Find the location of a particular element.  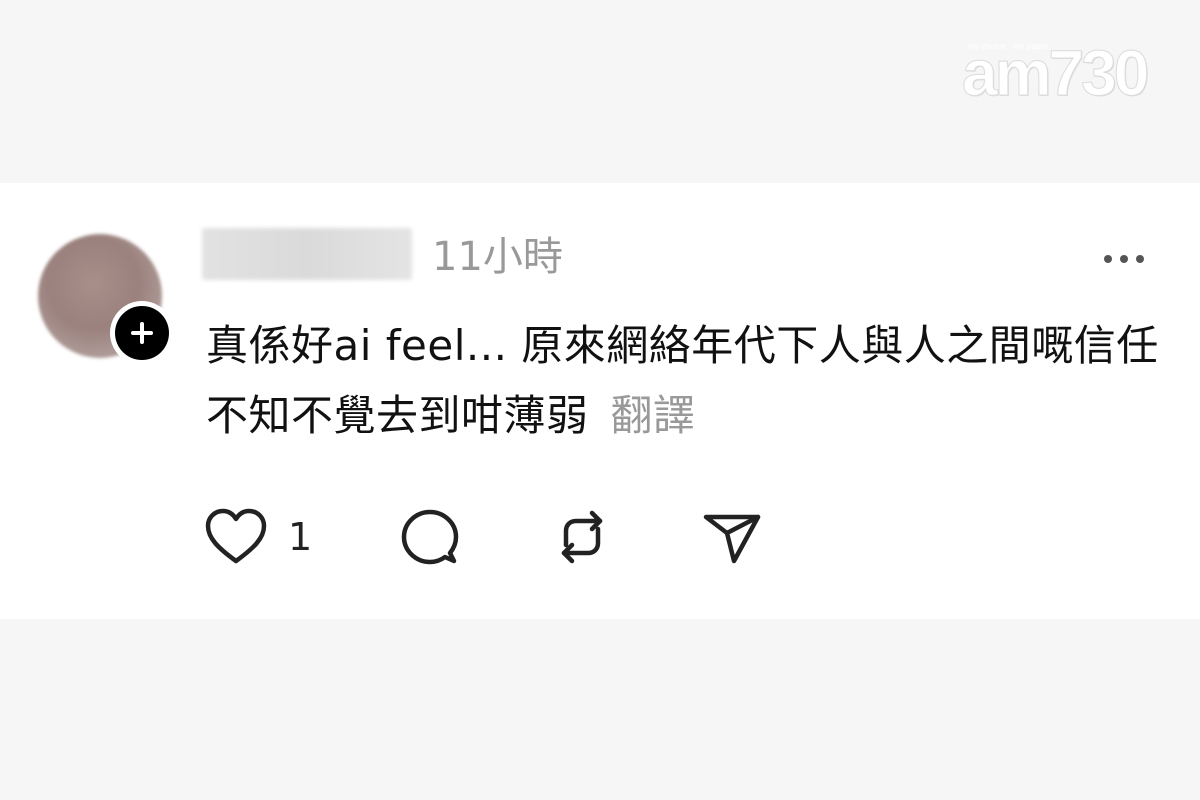

watermark-logo: am730 my choice · my paper is located at coordinates (1056, 73).